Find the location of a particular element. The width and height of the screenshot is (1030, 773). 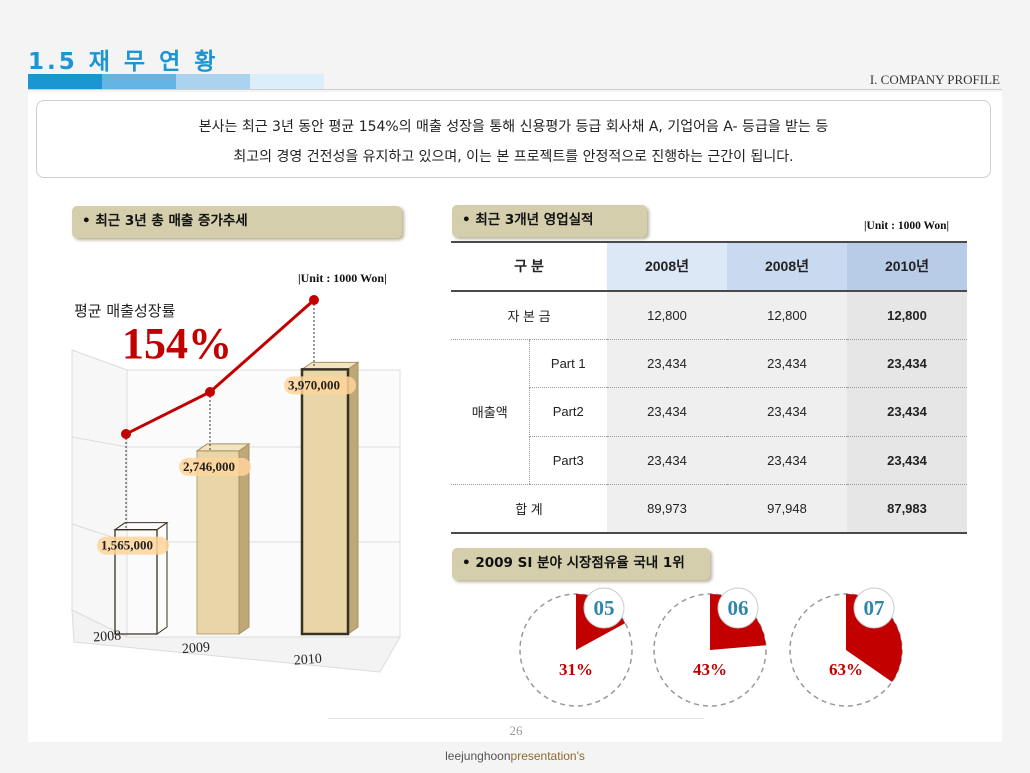

part2-label: Part2 is located at coordinates (567, 412).